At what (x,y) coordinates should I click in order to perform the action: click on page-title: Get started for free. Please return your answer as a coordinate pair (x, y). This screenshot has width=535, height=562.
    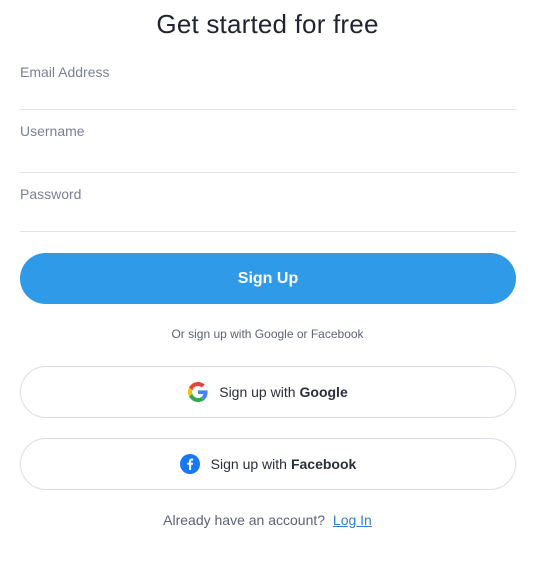
    Looking at the image, I should click on (267, 24).